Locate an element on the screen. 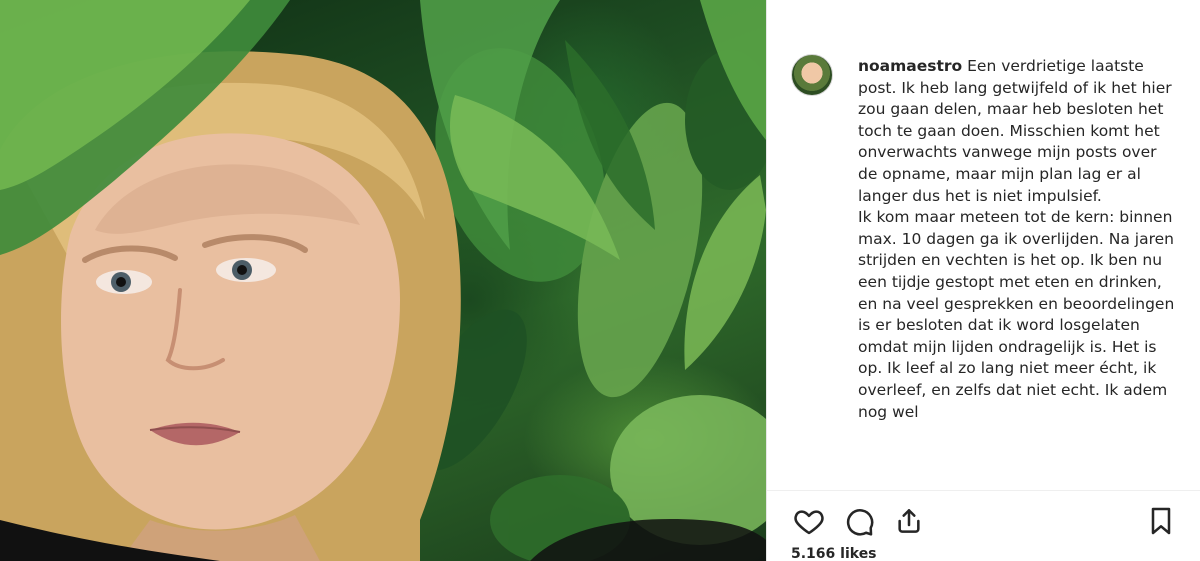  username: noamaestro is located at coordinates (910, 66).